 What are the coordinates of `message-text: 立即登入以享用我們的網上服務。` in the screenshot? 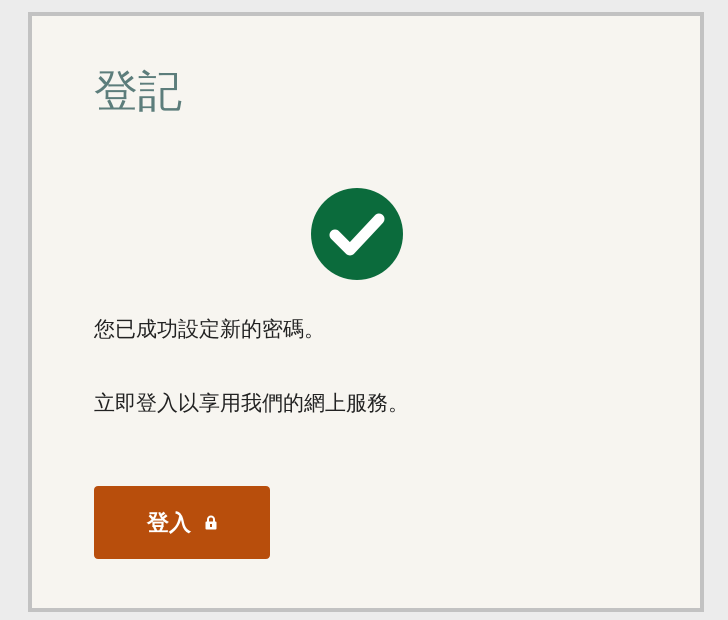 It's located at (251, 403).